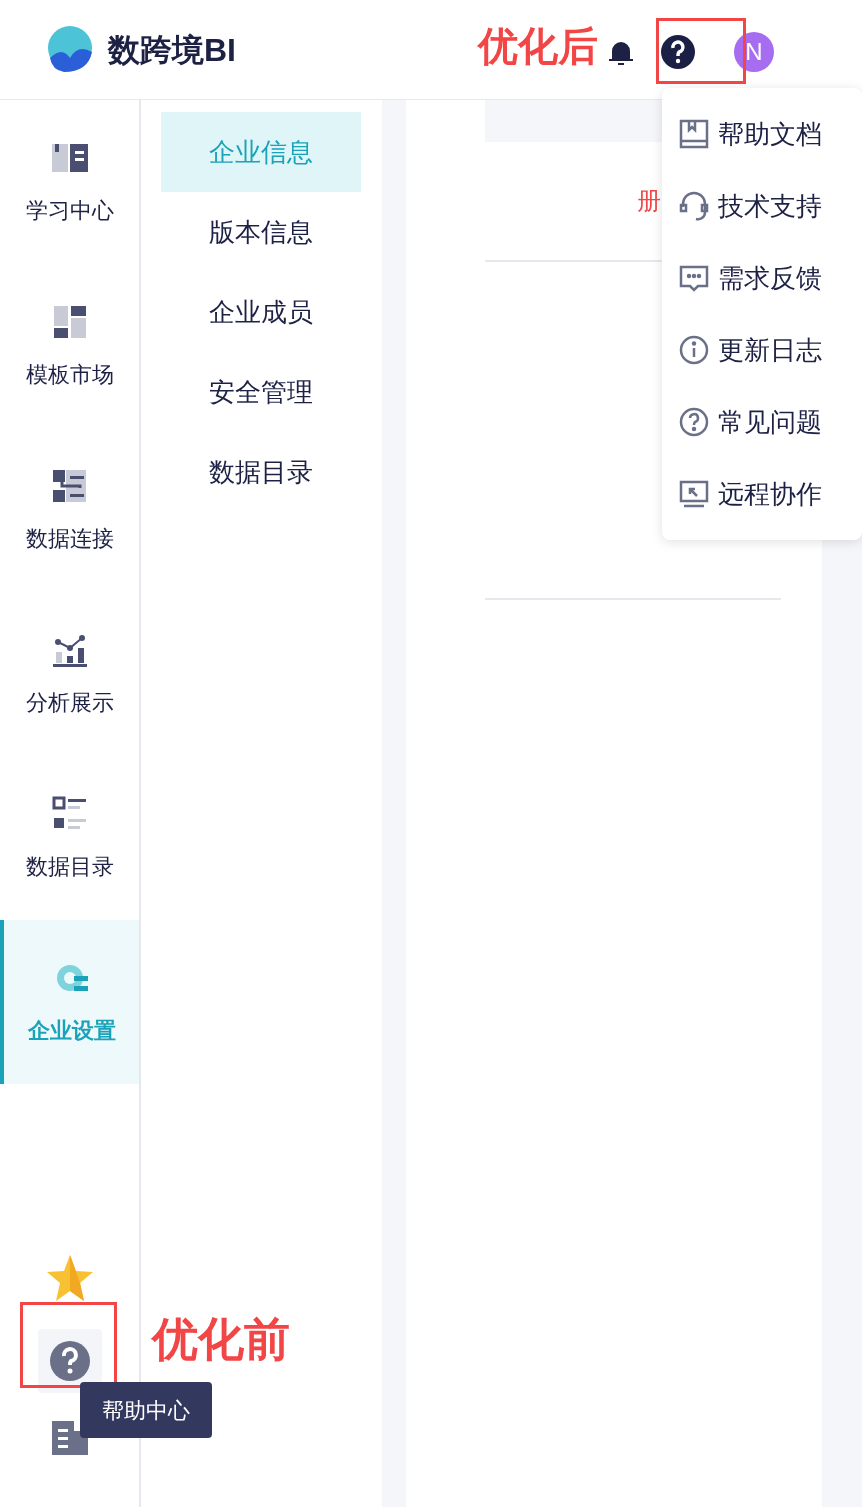 The width and height of the screenshot is (862, 1507). I want to click on nav-item: 学习中心, so click(69, 182).